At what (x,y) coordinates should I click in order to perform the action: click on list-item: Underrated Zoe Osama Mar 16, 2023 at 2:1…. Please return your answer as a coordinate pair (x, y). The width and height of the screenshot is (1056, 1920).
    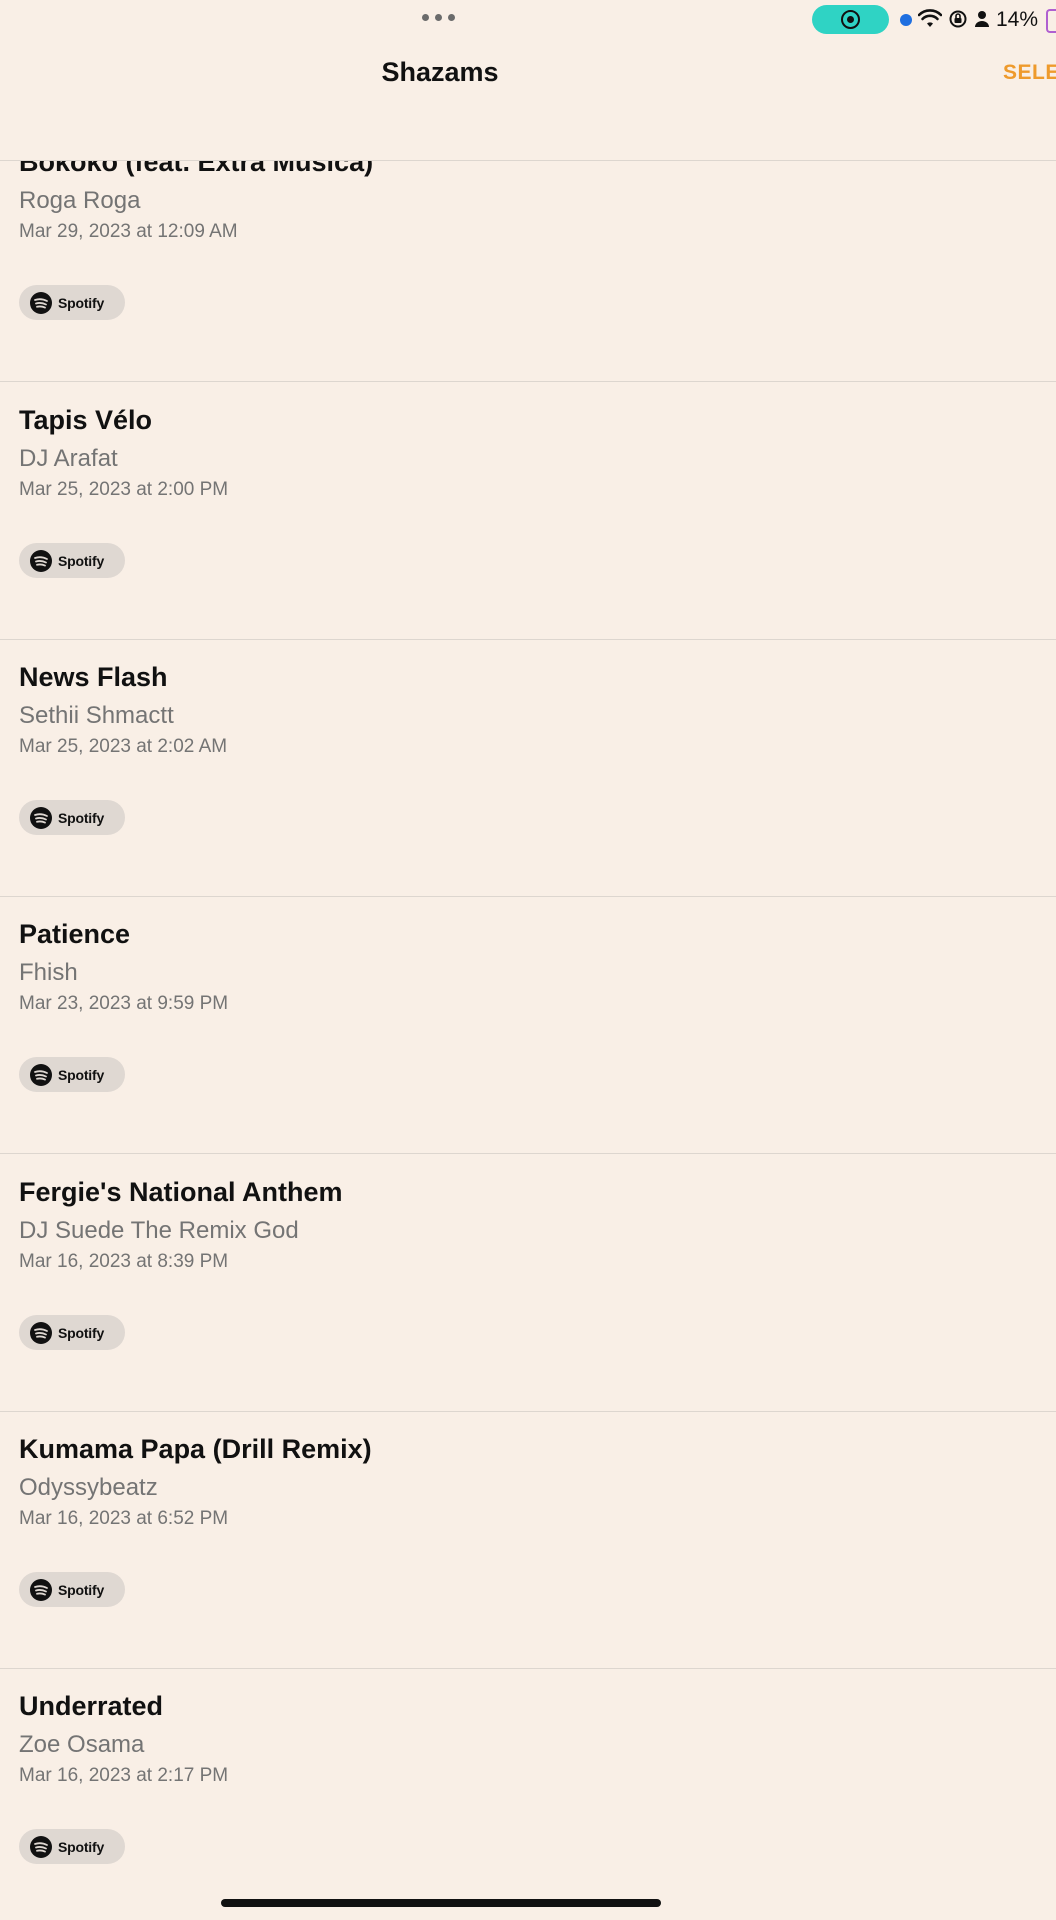
    Looking at the image, I should click on (528, 1793).